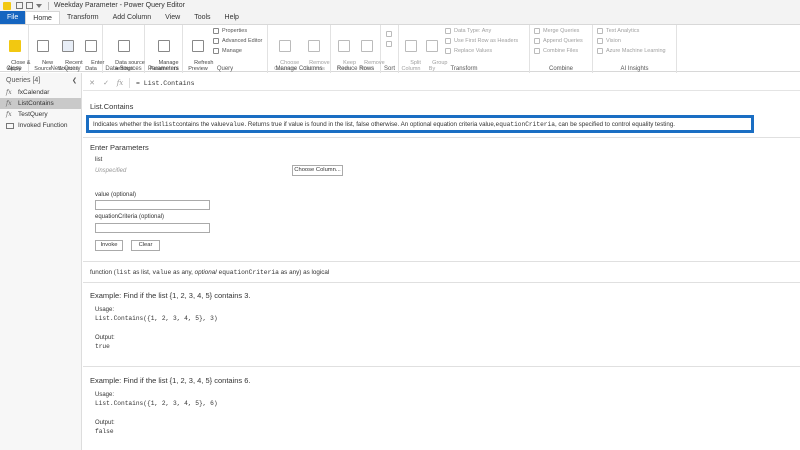  I want to click on query-item-selected: fx ListContains, so click(40, 103).